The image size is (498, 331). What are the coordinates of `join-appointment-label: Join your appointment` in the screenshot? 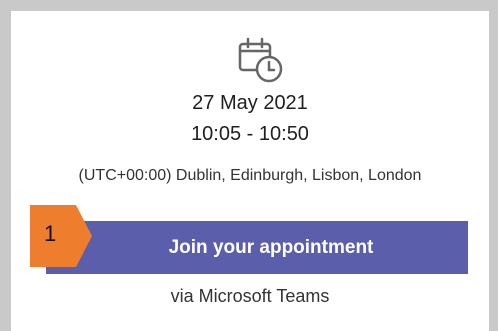 It's located at (271, 247).